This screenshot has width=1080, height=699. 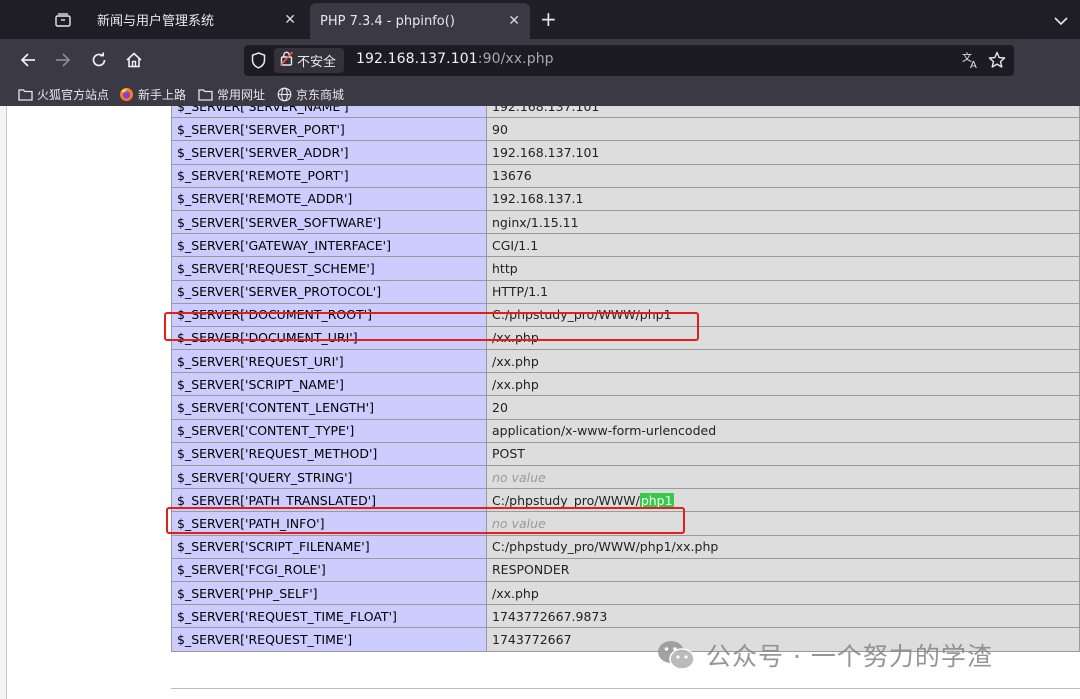 I want to click on server-var-name: $_SERVER['SERVER_SOFTWARE'], so click(x=329, y=222).